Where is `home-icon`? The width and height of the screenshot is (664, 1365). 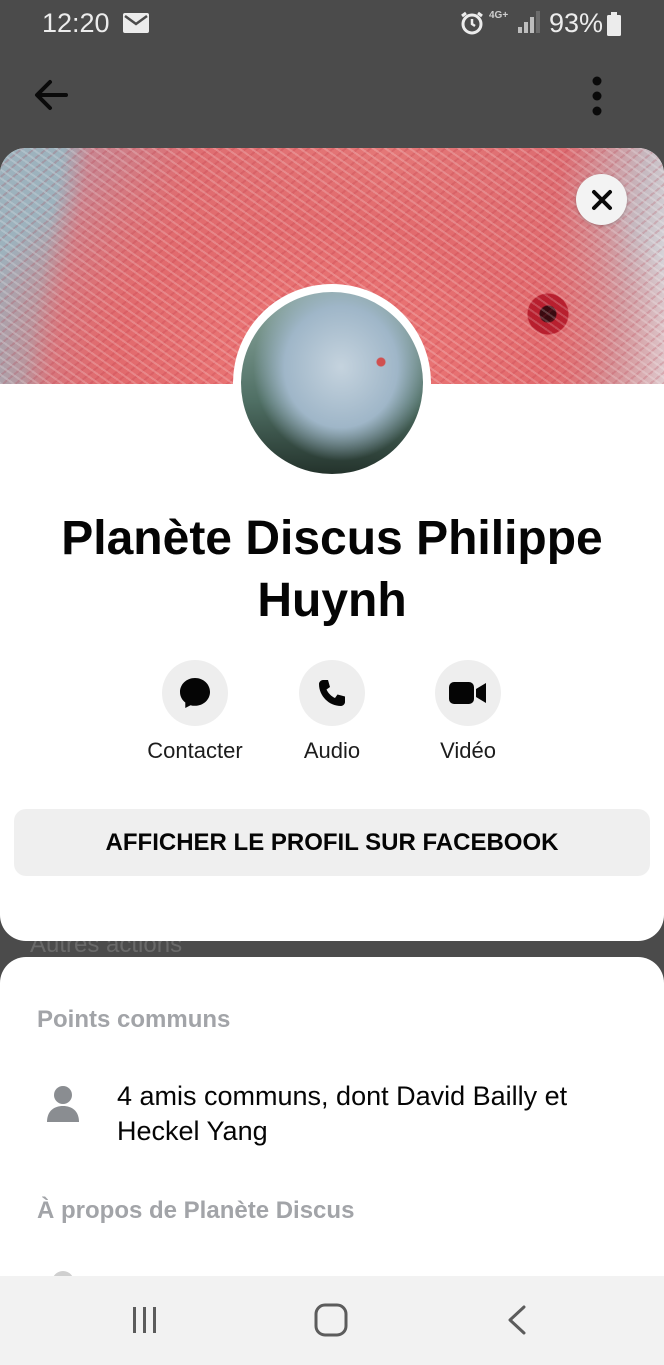 home-icon is located at coordinates (331, 1320).